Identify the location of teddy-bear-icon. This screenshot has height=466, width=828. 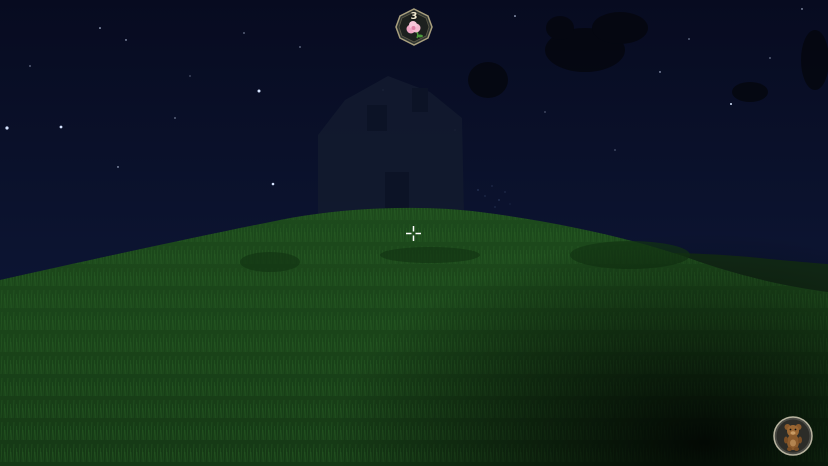
(793, 436).